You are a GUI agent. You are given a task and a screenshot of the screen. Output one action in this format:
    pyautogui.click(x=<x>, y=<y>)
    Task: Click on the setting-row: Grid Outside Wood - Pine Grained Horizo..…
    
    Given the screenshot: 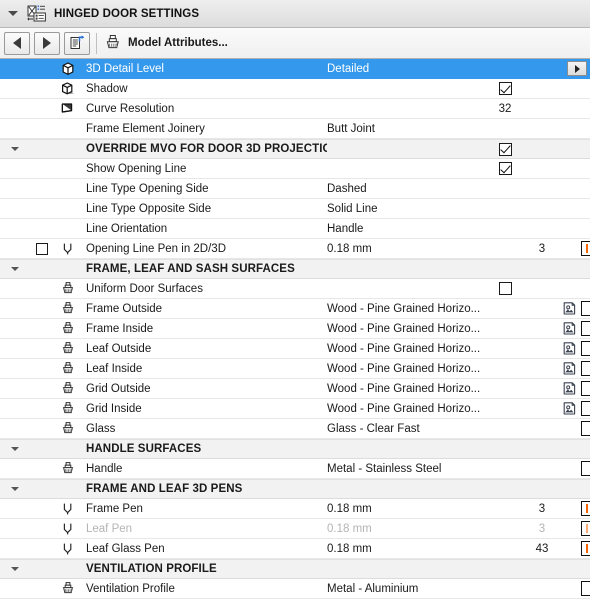 What is the action you would take?
    pyautogui.click(x=295, y=389)
    